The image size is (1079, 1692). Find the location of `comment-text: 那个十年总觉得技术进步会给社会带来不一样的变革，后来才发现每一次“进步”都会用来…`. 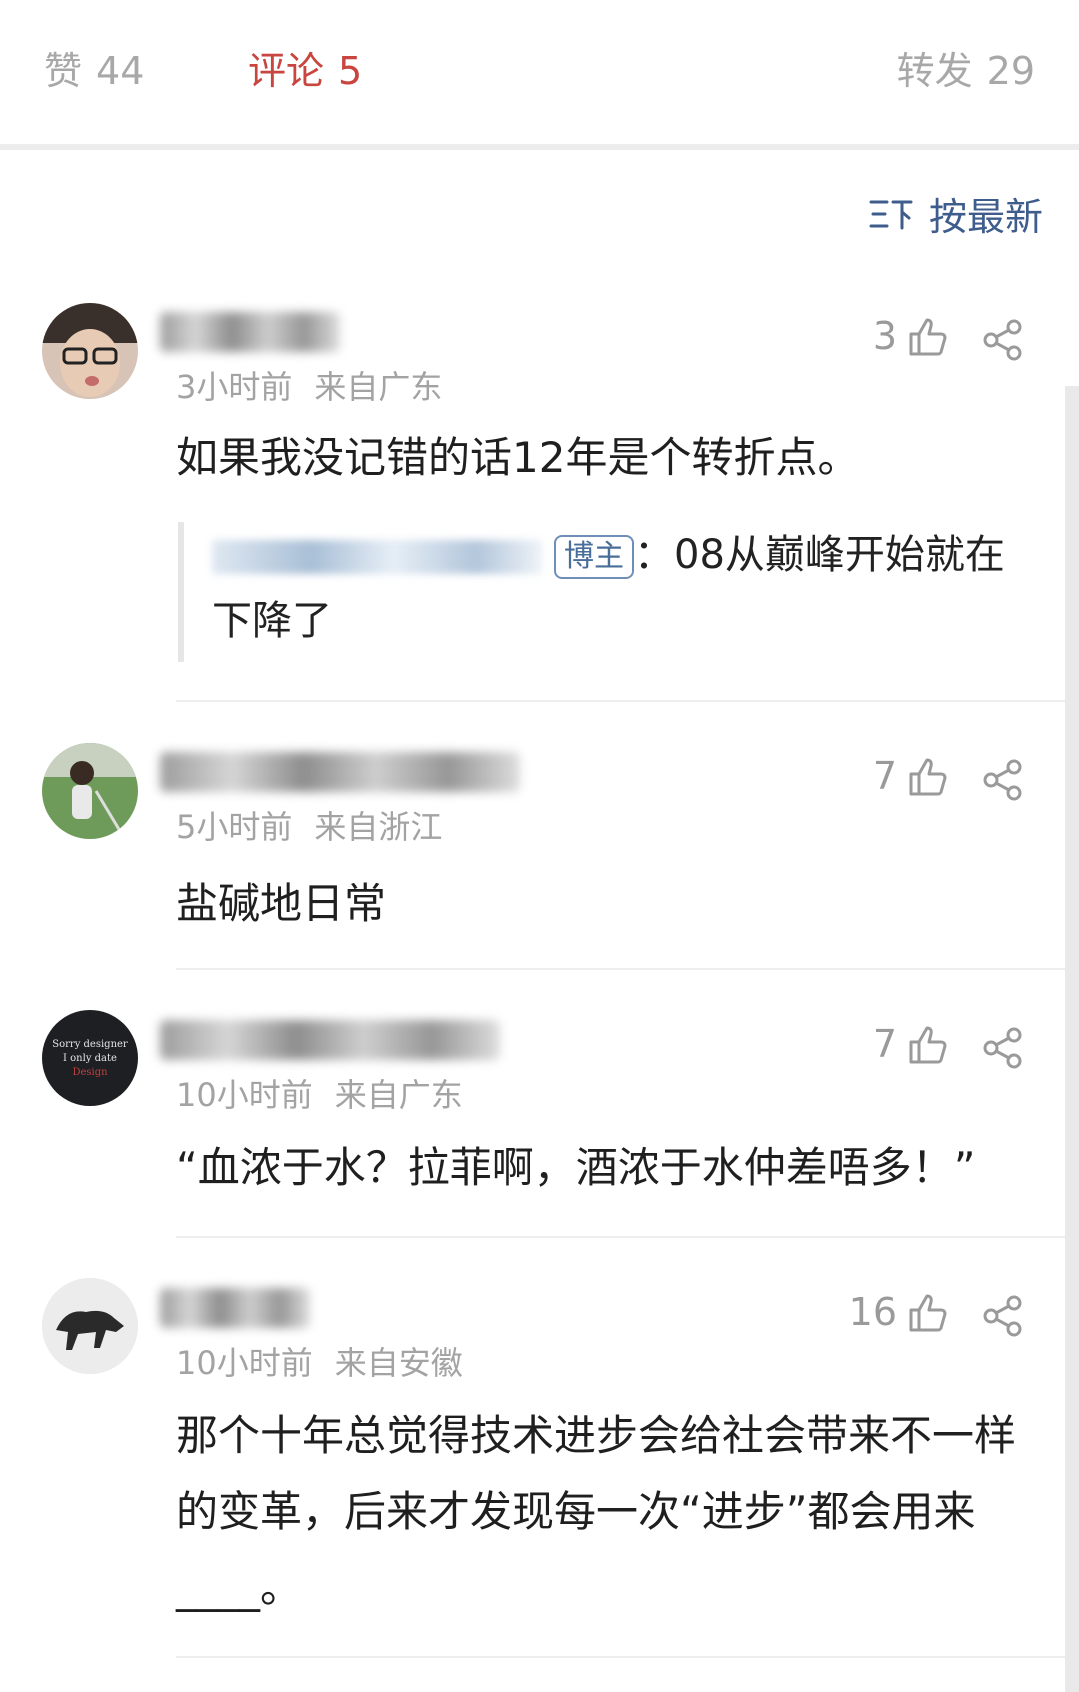

comment-text: 那个十年总觉得技术进步会给社会带来不一样的变革，后来才发现每一次“进步”都会用来… is located at coordinates (596, 1511).